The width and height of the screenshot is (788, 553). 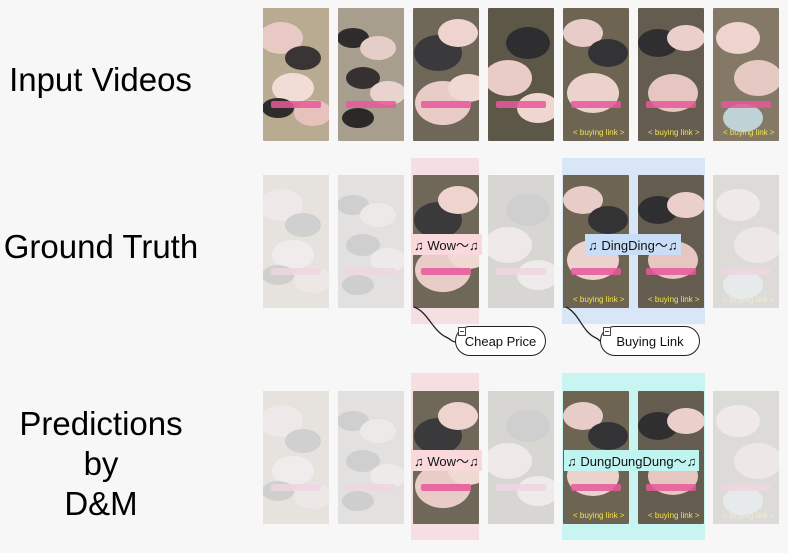 I want to click on cheap-price-label: Cheap Price, so click(x=500, y=341).